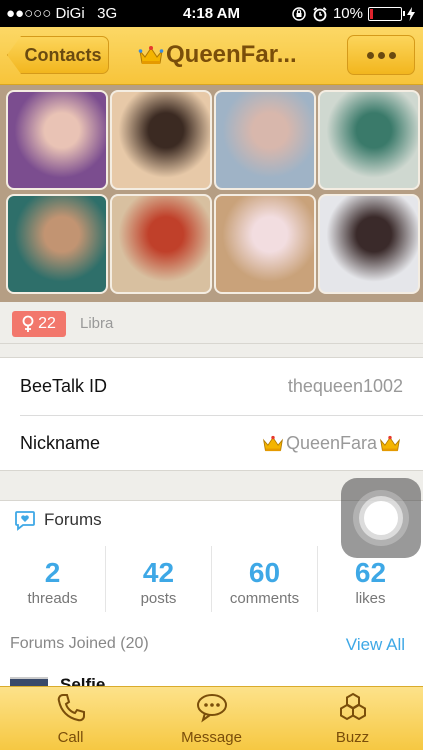 This screenshot has height=750, width=423. What do you see at coordinates (375, 645) in the screenshot?
I see `view-all-link: View All` at bounding box center [375, 645].